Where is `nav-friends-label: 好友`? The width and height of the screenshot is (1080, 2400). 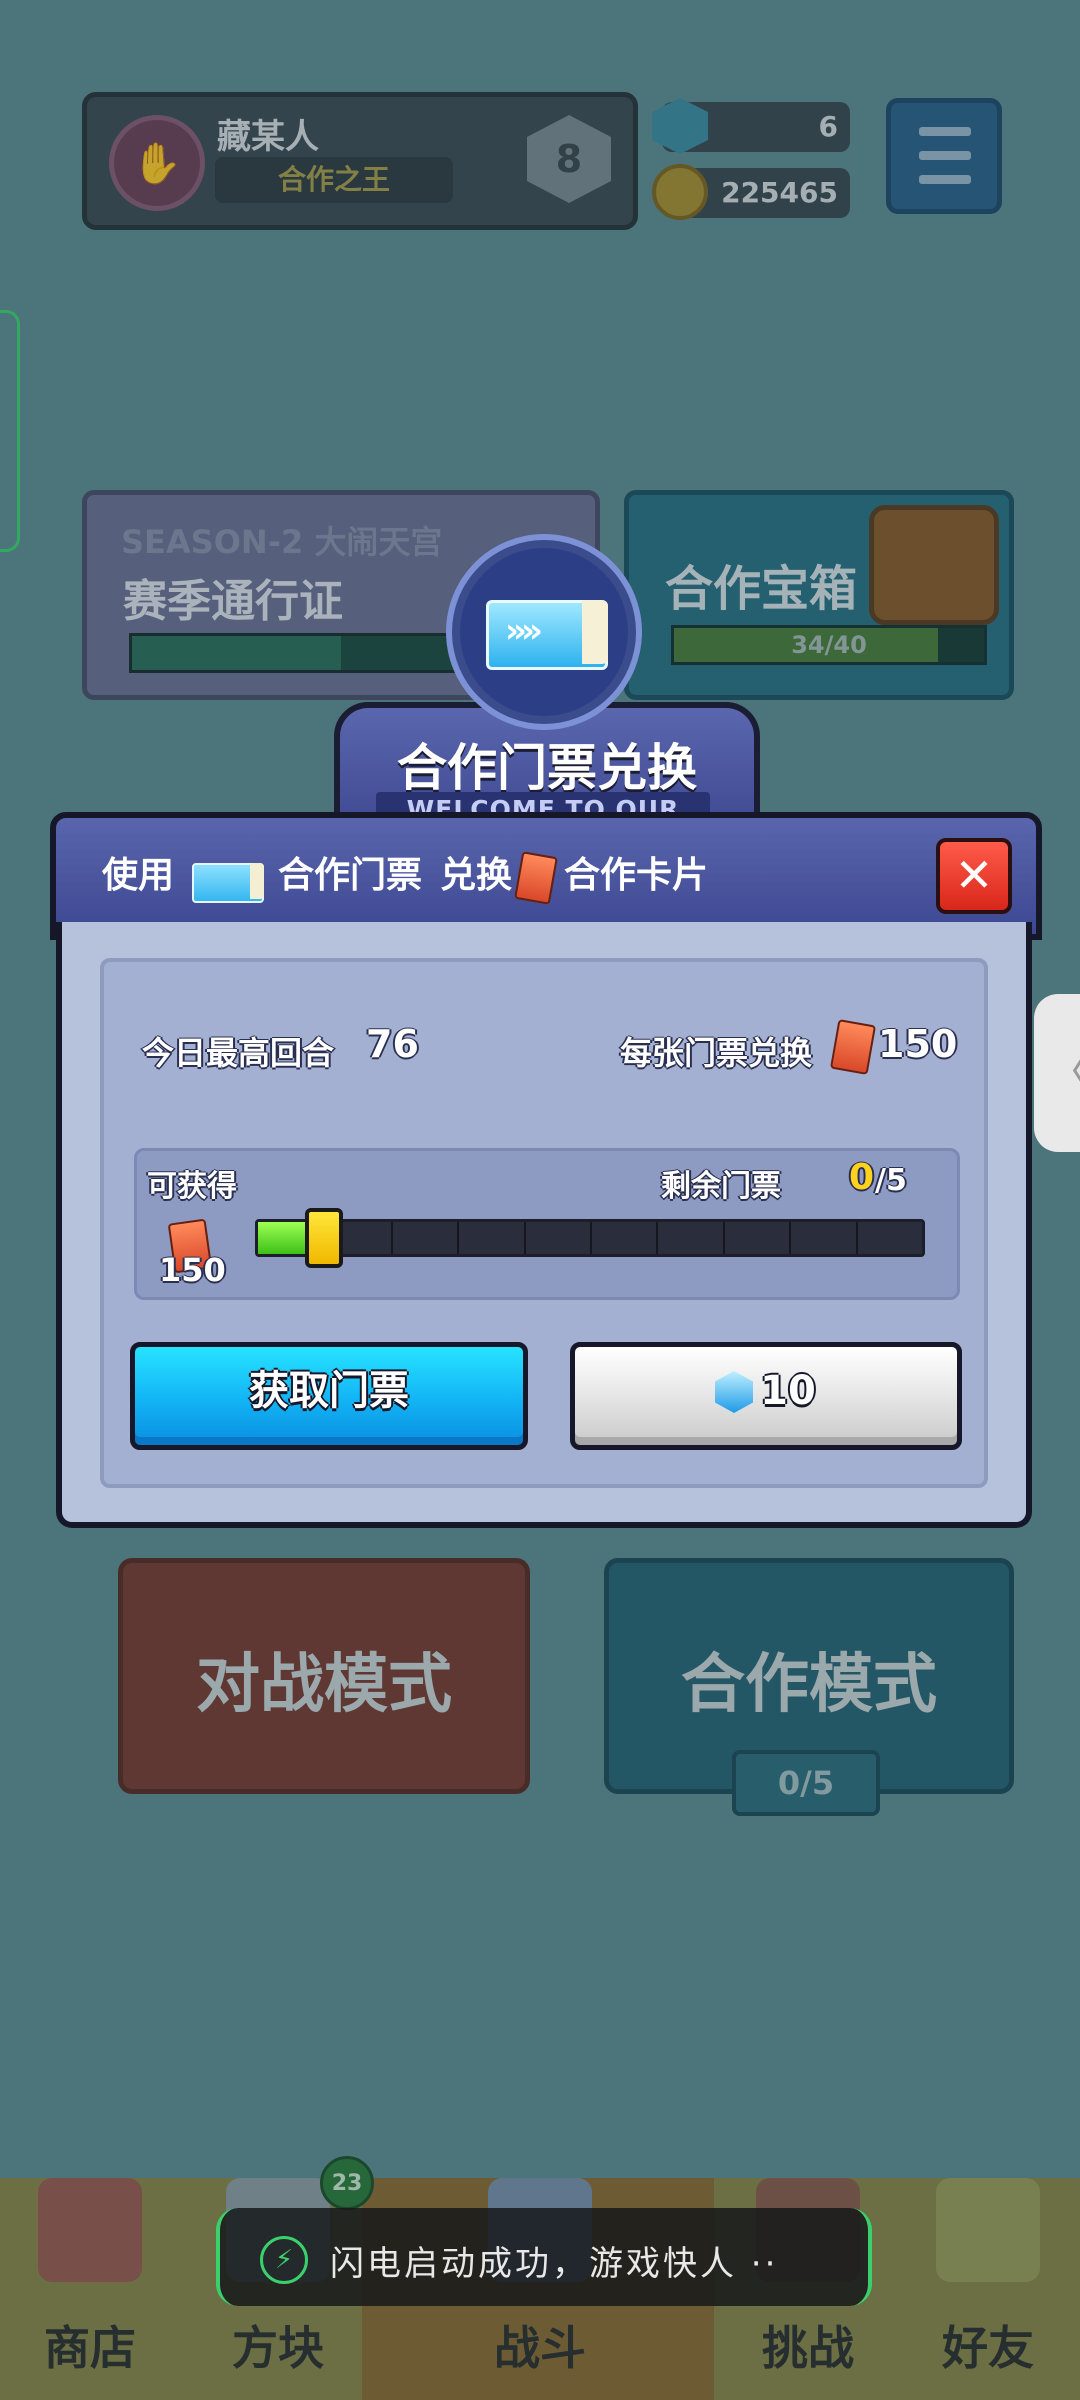 nav-friends-label: 好友 is located at coordinates (988, 2348).